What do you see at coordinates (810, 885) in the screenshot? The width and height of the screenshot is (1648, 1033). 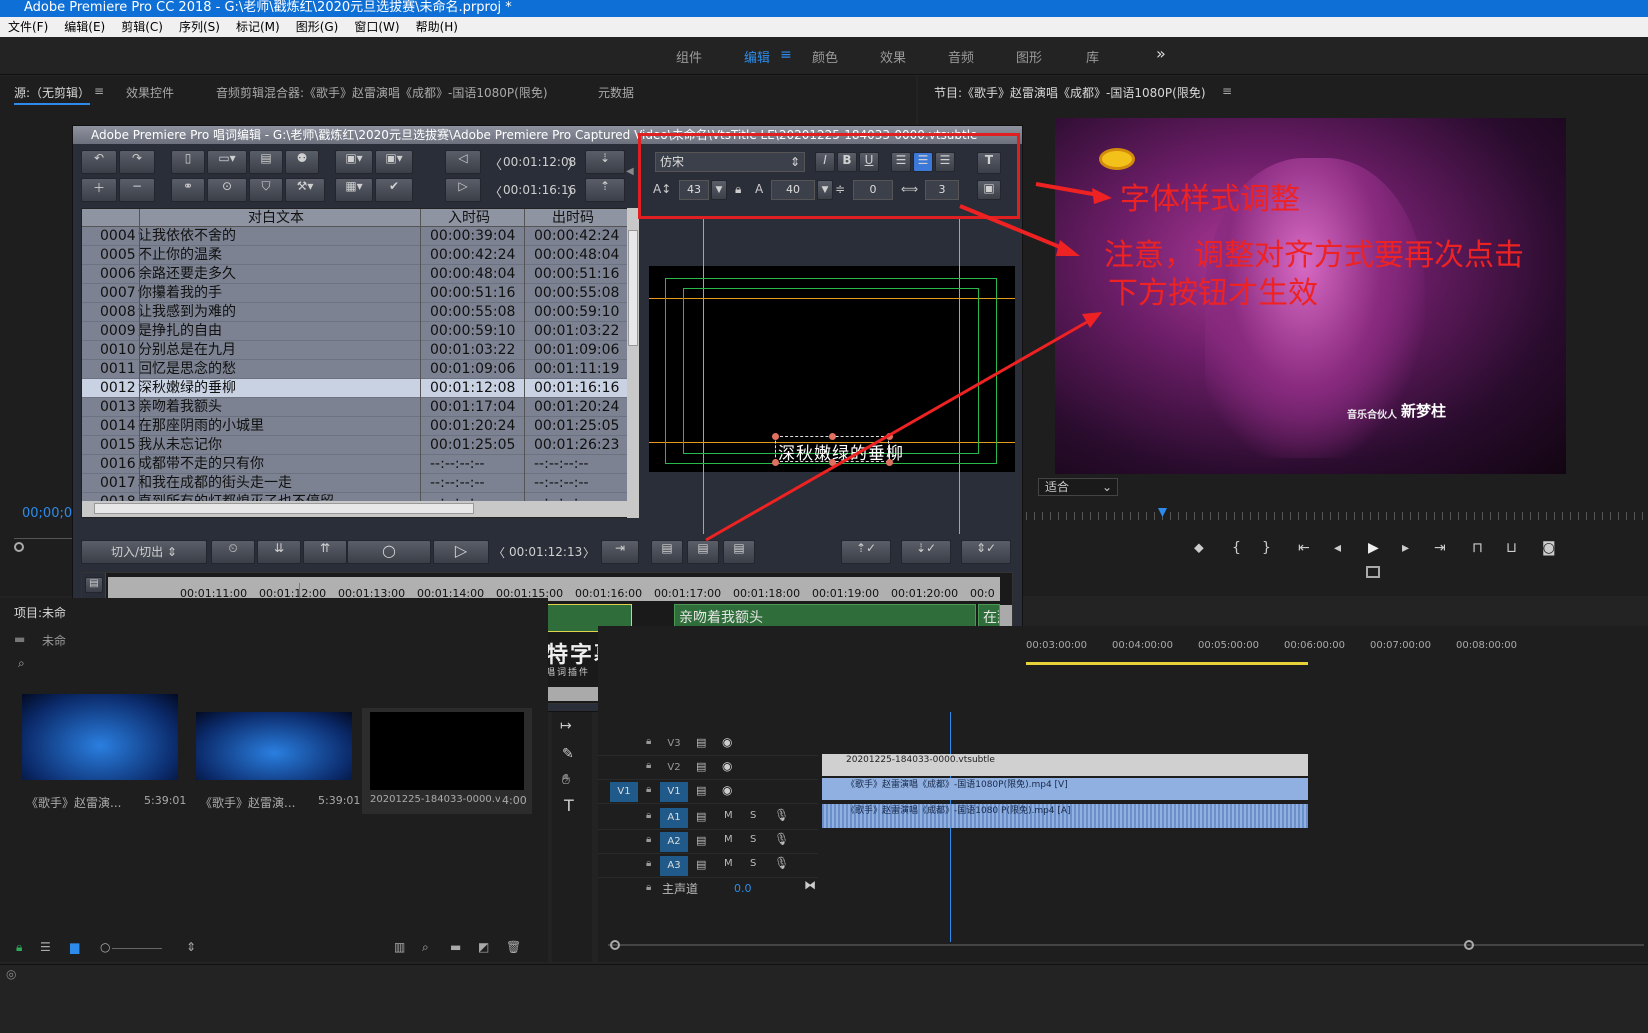 I see `master-end-icon: ⧓` at bounding box center [810, 885].